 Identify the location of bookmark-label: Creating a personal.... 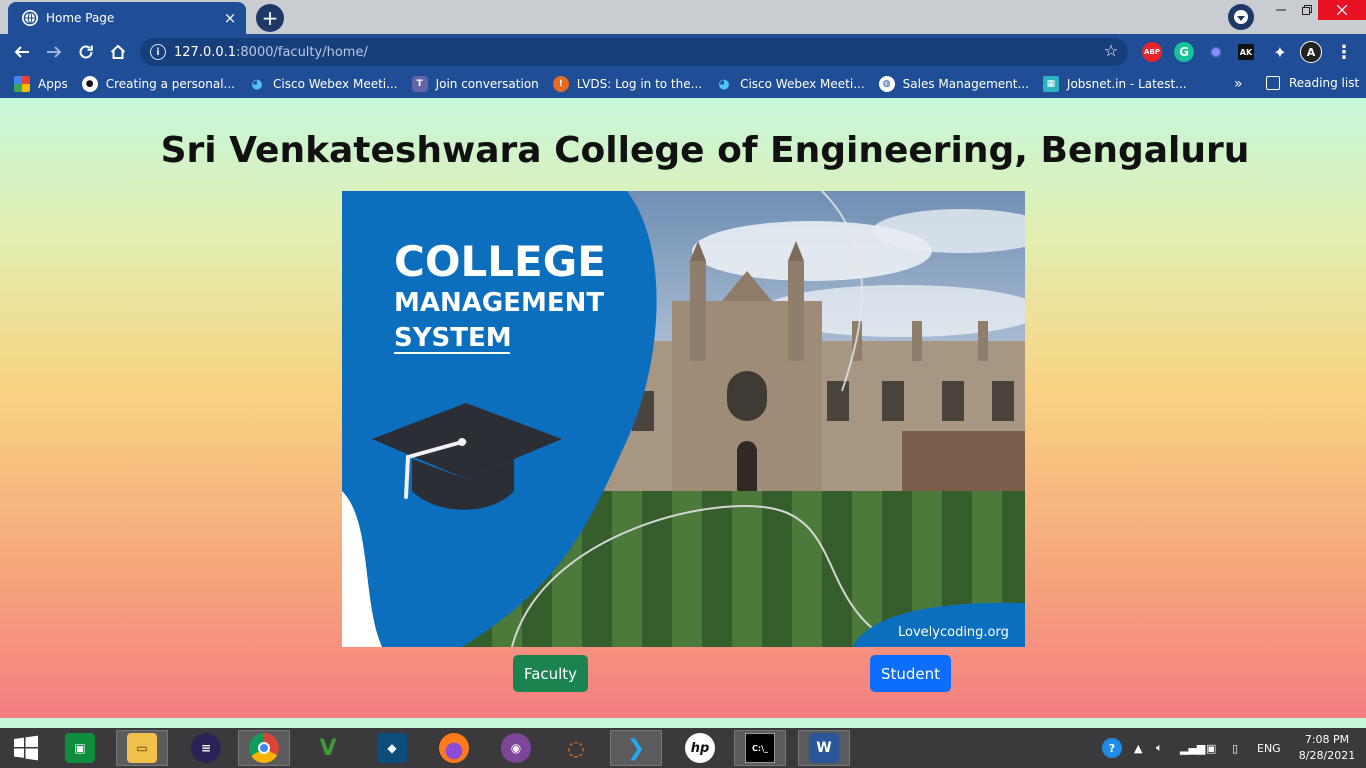
(170, 84).